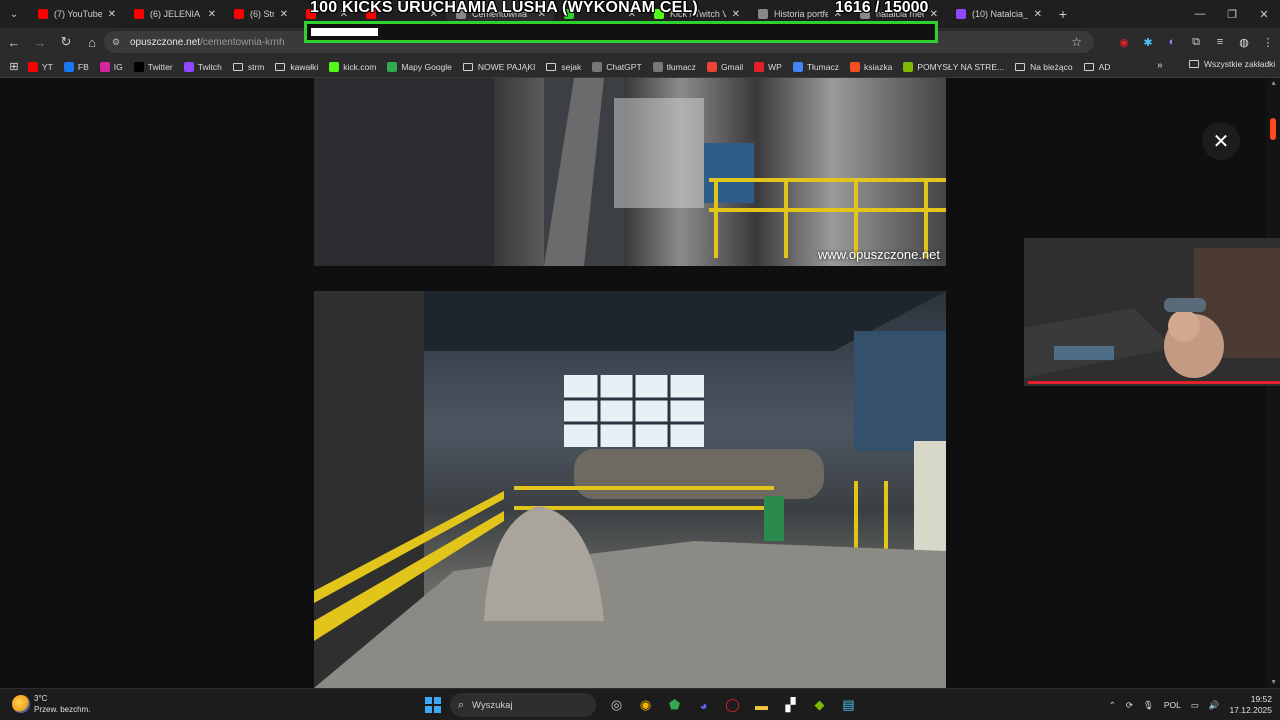 This screenshot has width=1280, height=720. I want to click on scroll-down-arrow-icon: ▼, so click(1273, 682).